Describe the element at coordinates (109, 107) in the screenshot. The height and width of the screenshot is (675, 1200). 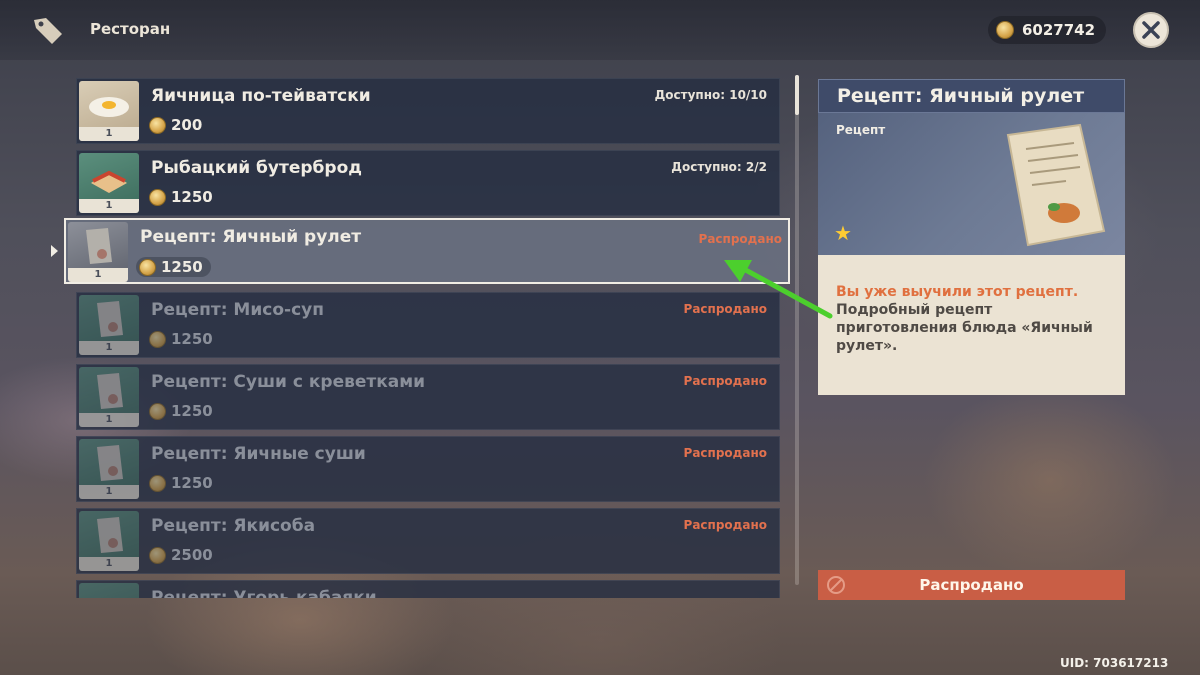
I see `fried-egg-icon` at that location.